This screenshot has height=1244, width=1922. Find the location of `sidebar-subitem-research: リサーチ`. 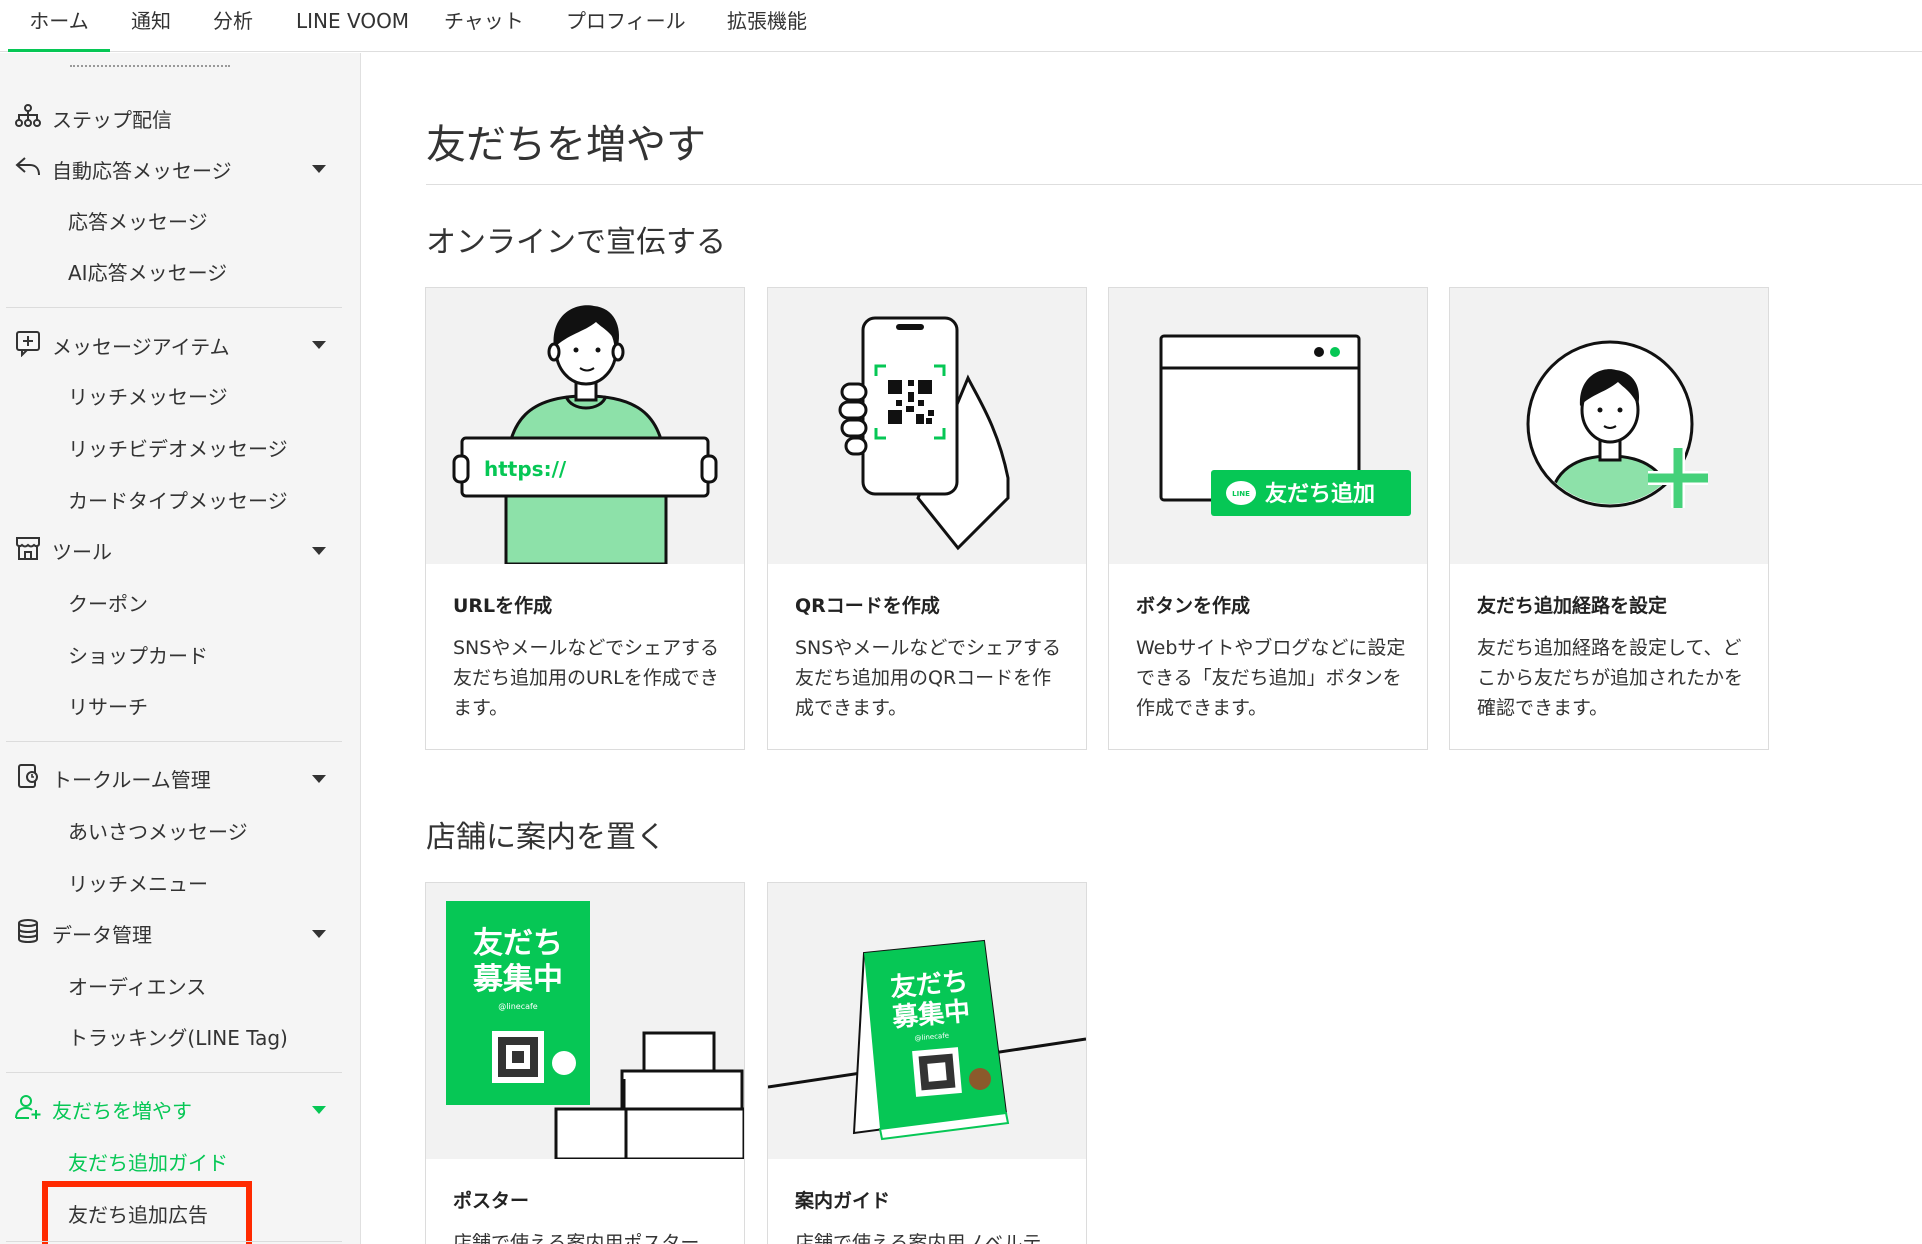

sidebar-subitem-research: リサーチ is located at coordinates (108, 705).